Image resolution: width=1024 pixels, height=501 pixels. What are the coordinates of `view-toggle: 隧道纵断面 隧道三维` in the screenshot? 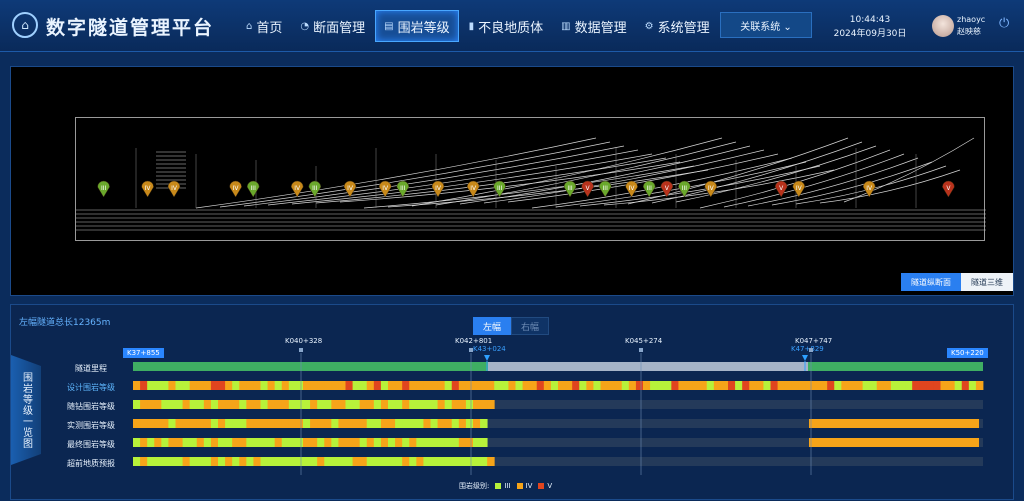 It's located at (957, 282).